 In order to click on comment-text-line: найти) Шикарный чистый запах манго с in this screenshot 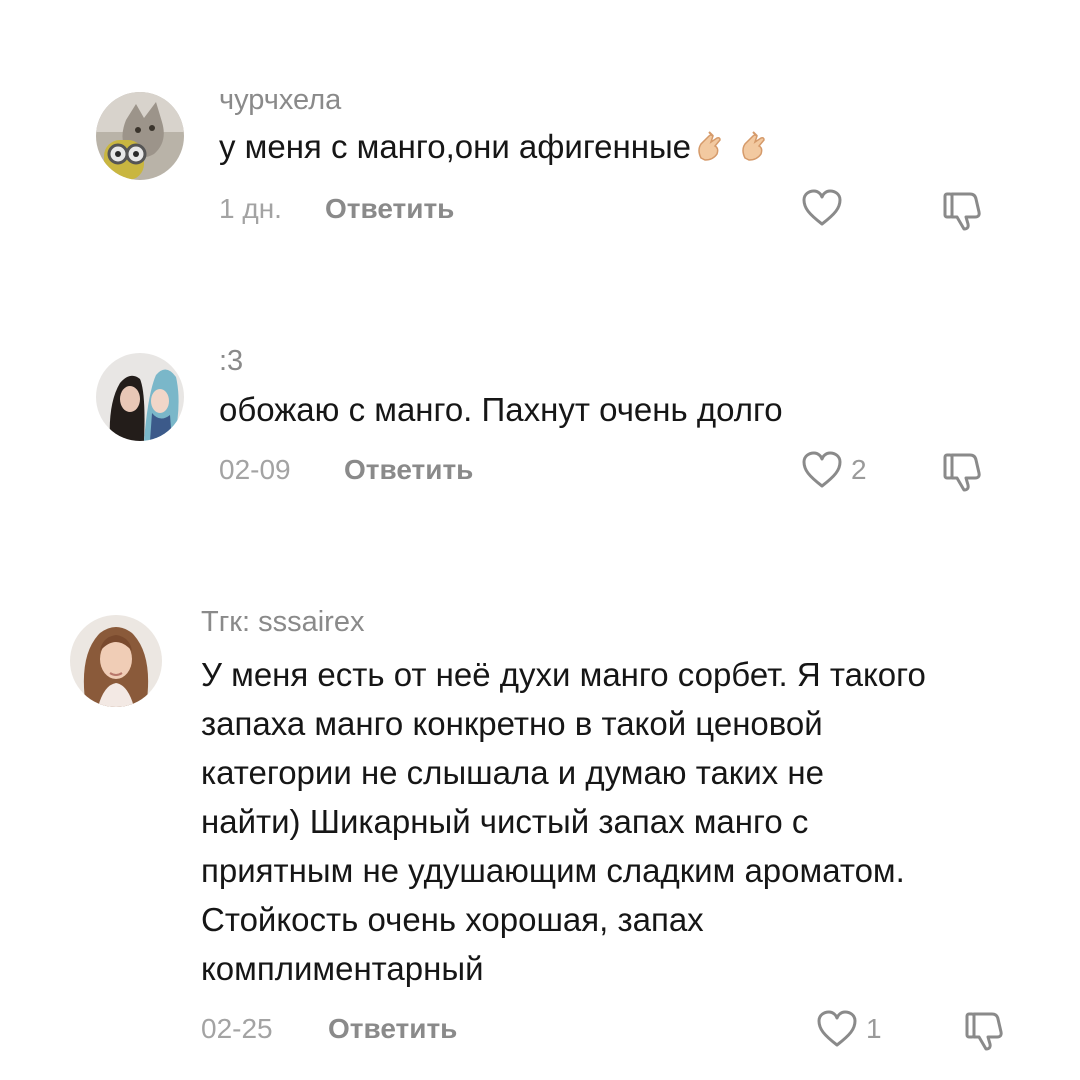, I will do `click(505, 821)`.